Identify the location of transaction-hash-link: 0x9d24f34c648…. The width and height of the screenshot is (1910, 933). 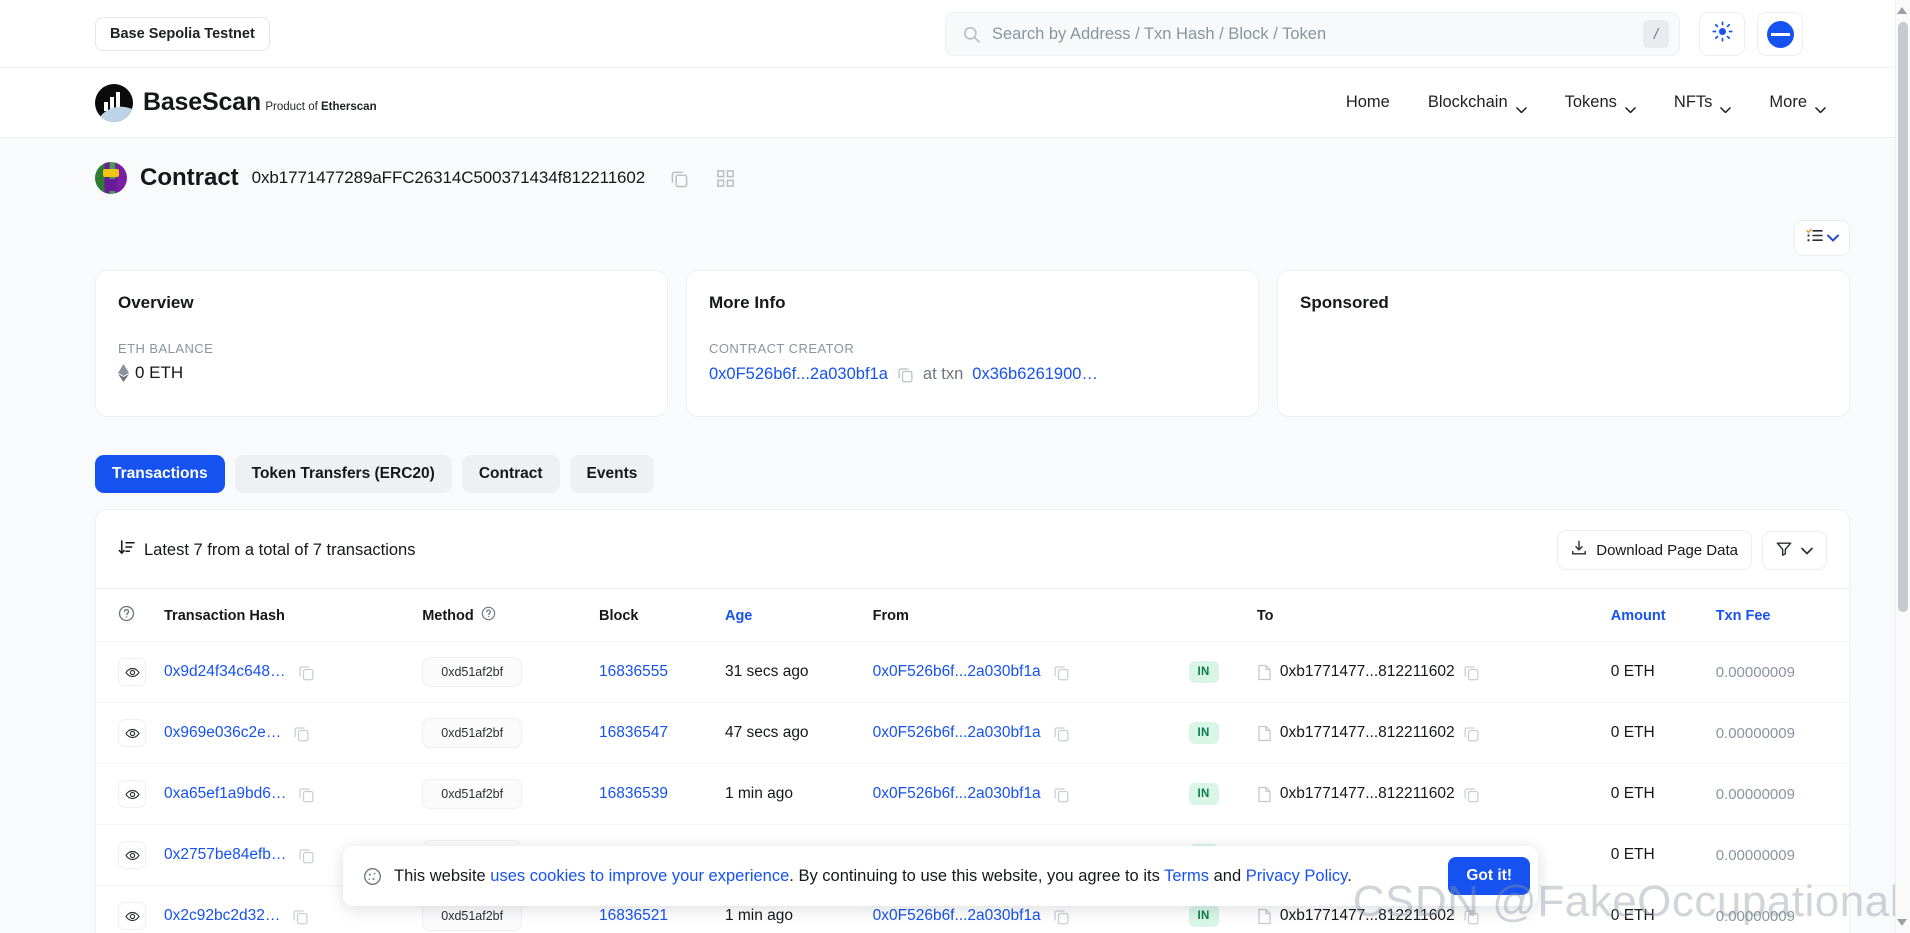
(225, 672).